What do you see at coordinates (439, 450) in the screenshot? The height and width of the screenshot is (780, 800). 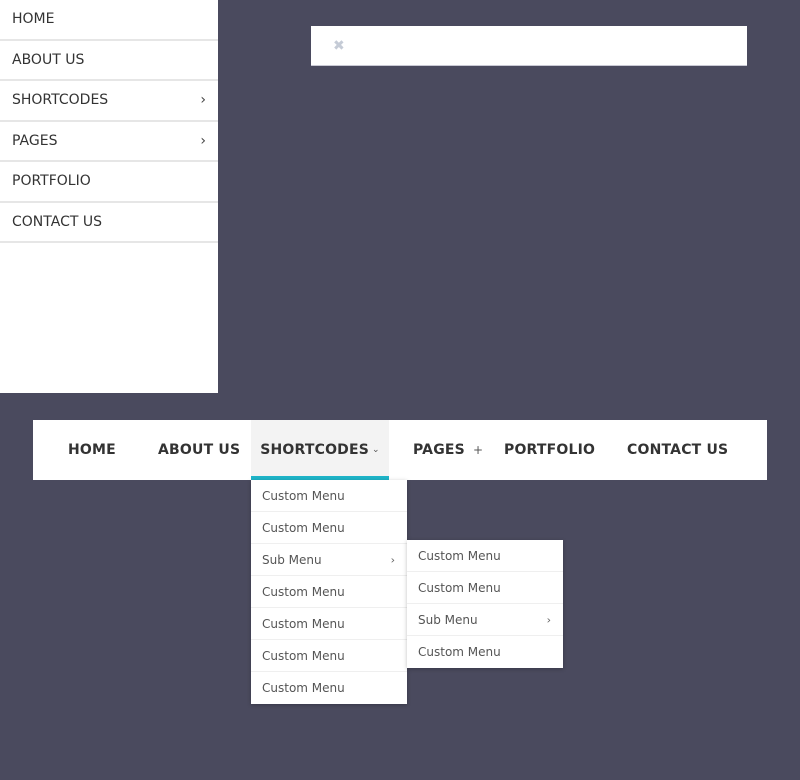 I see `nav-item-label: PAGES` at bounding box center [439, 450].